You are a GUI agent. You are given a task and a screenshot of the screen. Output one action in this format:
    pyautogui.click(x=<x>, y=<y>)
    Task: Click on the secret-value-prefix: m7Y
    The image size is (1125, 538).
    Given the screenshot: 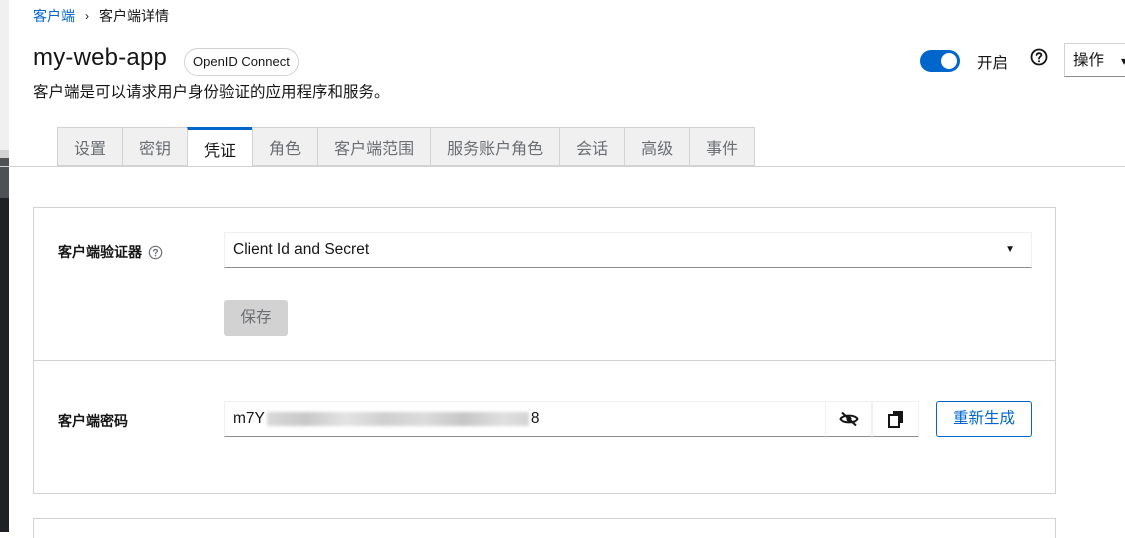 What is the action you would take?
    pyautogui.click(x=249, y=418)
    